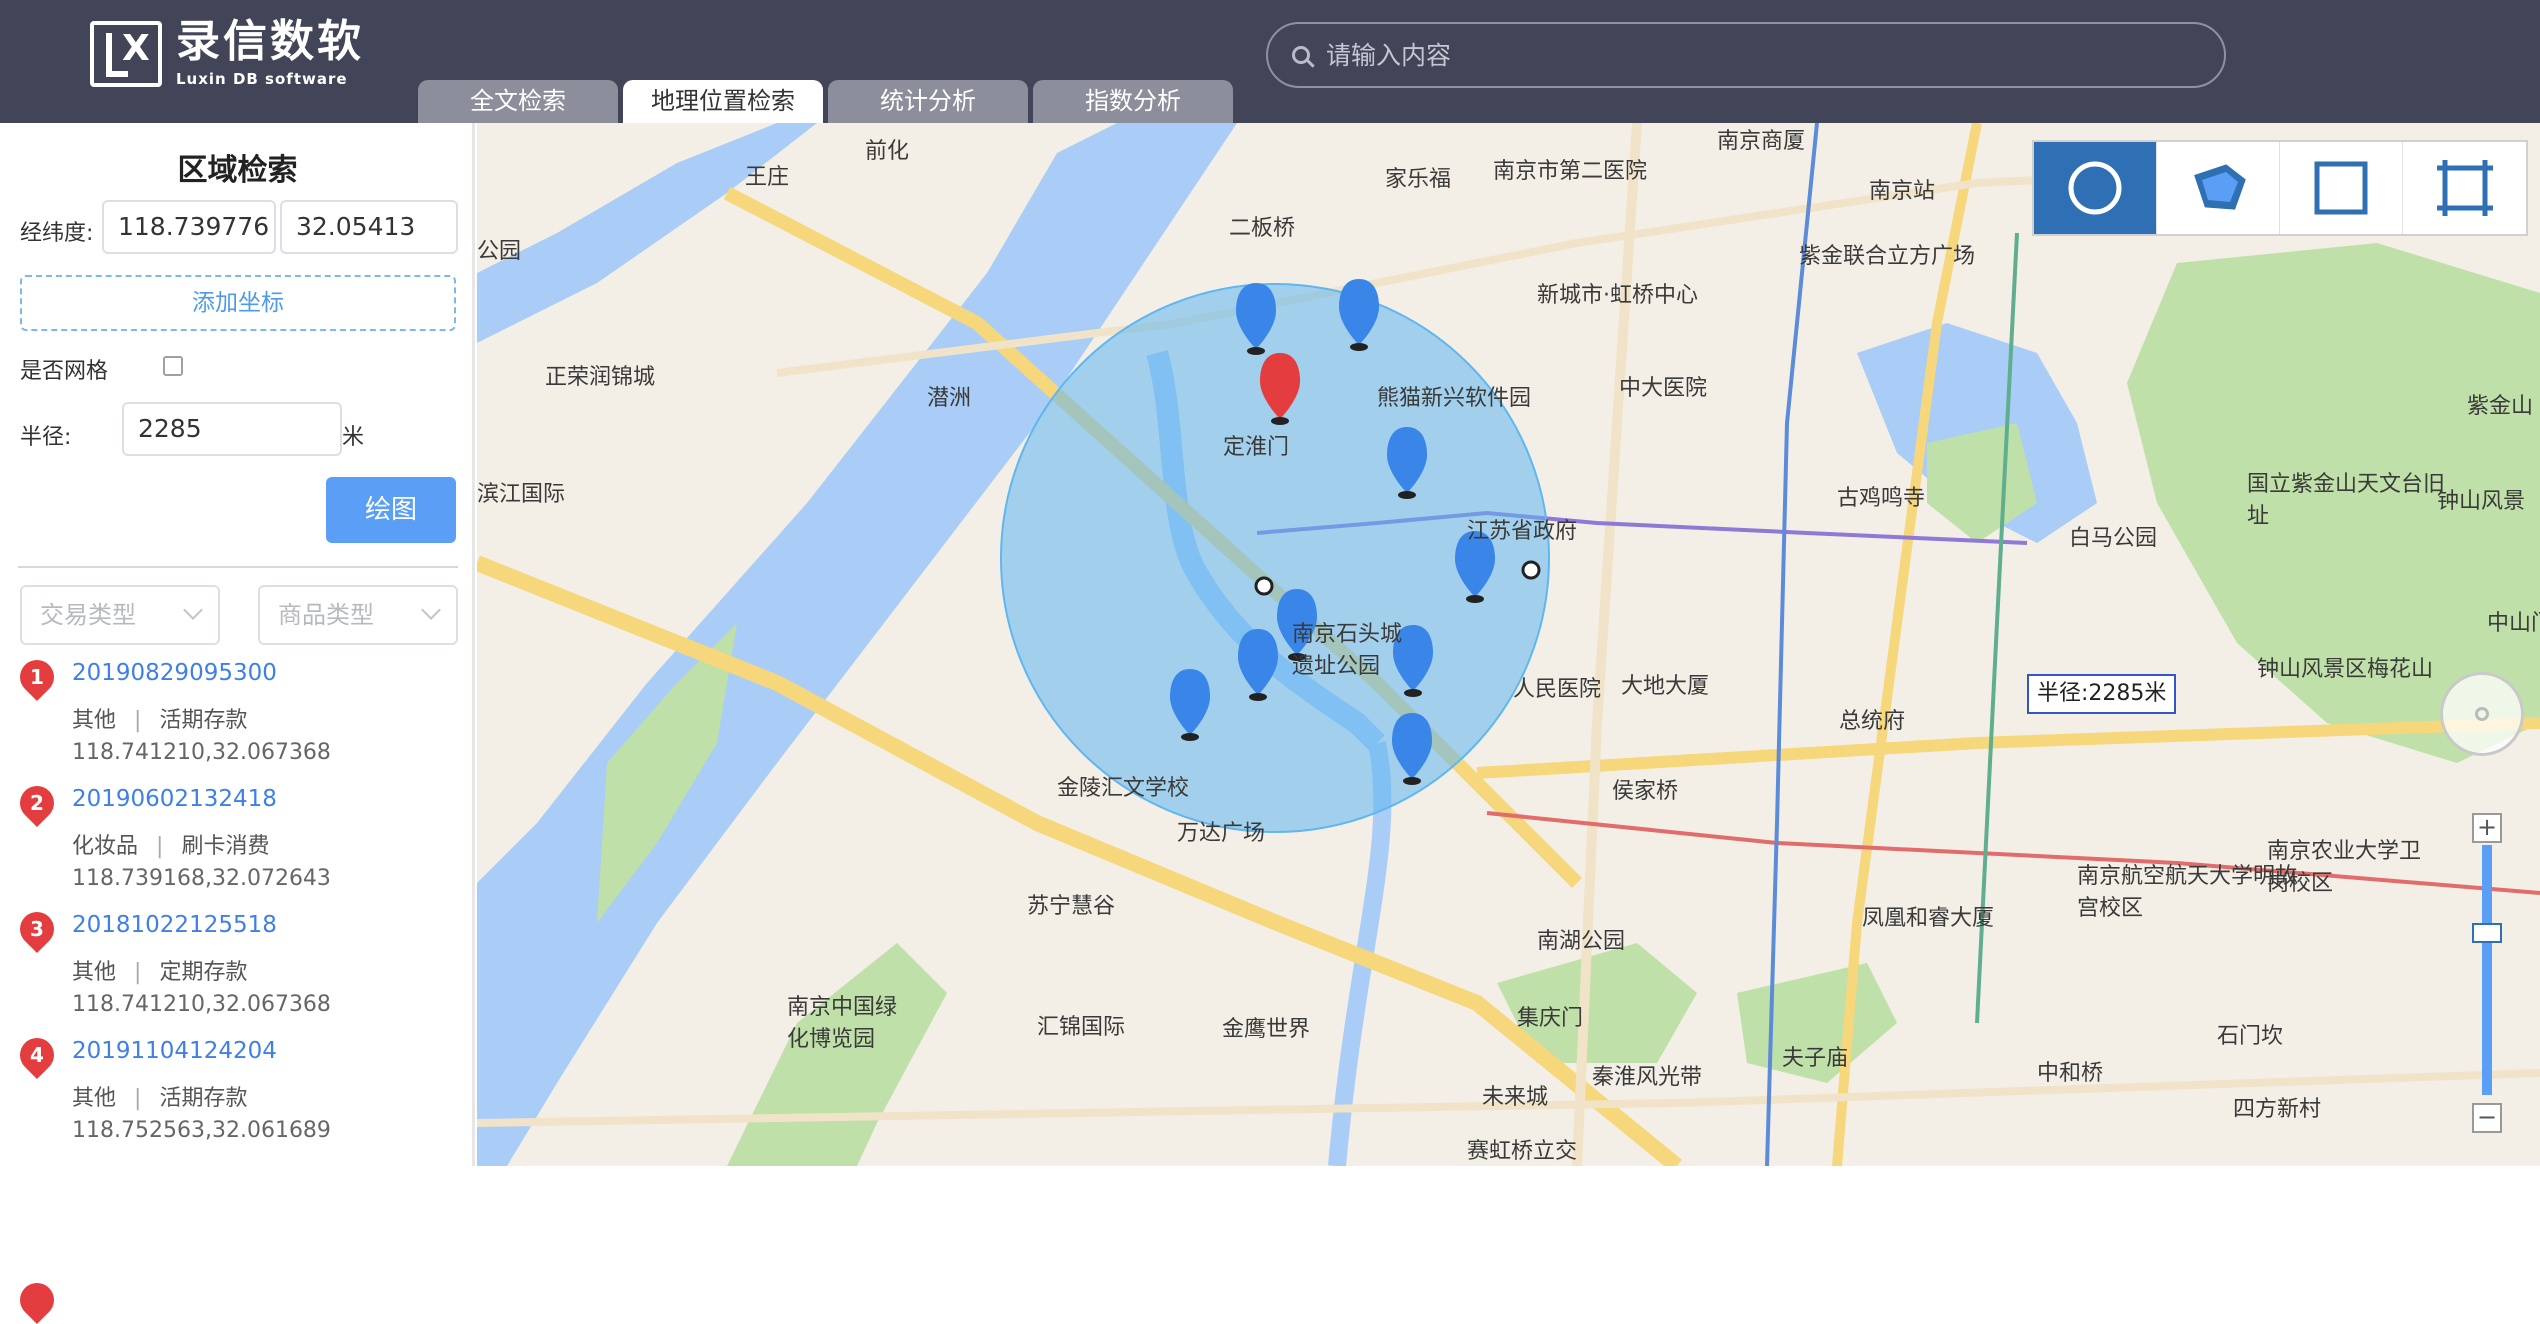 The height and width of the screenshot is (1324, 2540). What do you see at coordinates (37, 677) in the screenshot?
I see `location-pin-icon: 1` at bounding box center [37, 677].